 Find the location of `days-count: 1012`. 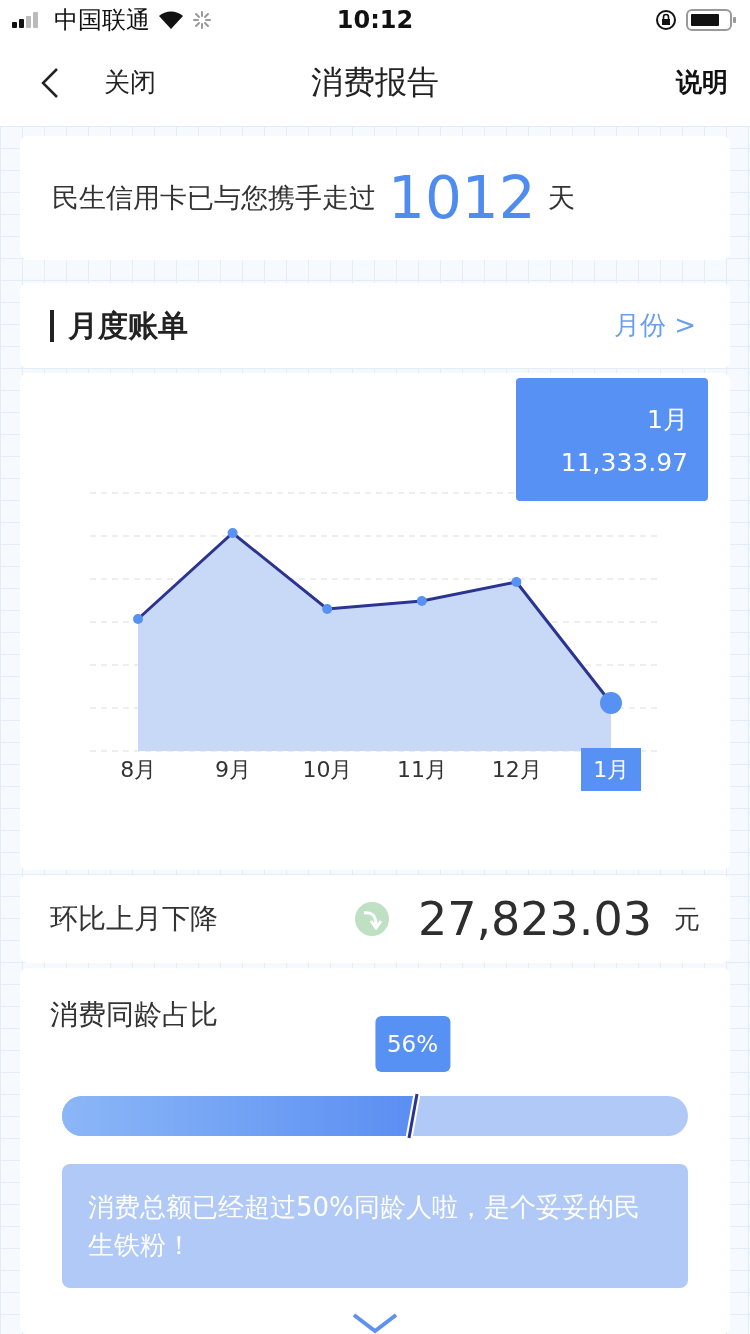

days-count: 1012 is located at coordinates (462, 198).